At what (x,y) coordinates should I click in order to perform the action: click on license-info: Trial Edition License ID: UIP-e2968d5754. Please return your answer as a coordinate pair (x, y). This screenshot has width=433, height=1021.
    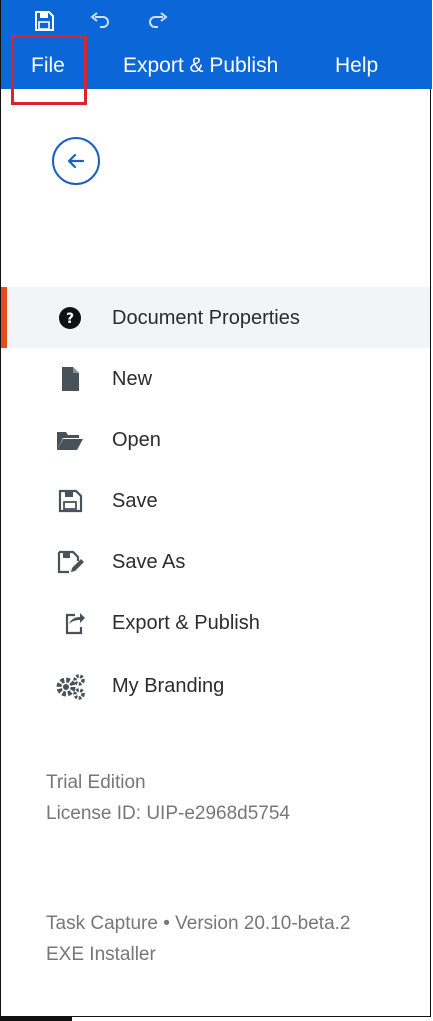
    Looking at the image, I should click on (168, 798).